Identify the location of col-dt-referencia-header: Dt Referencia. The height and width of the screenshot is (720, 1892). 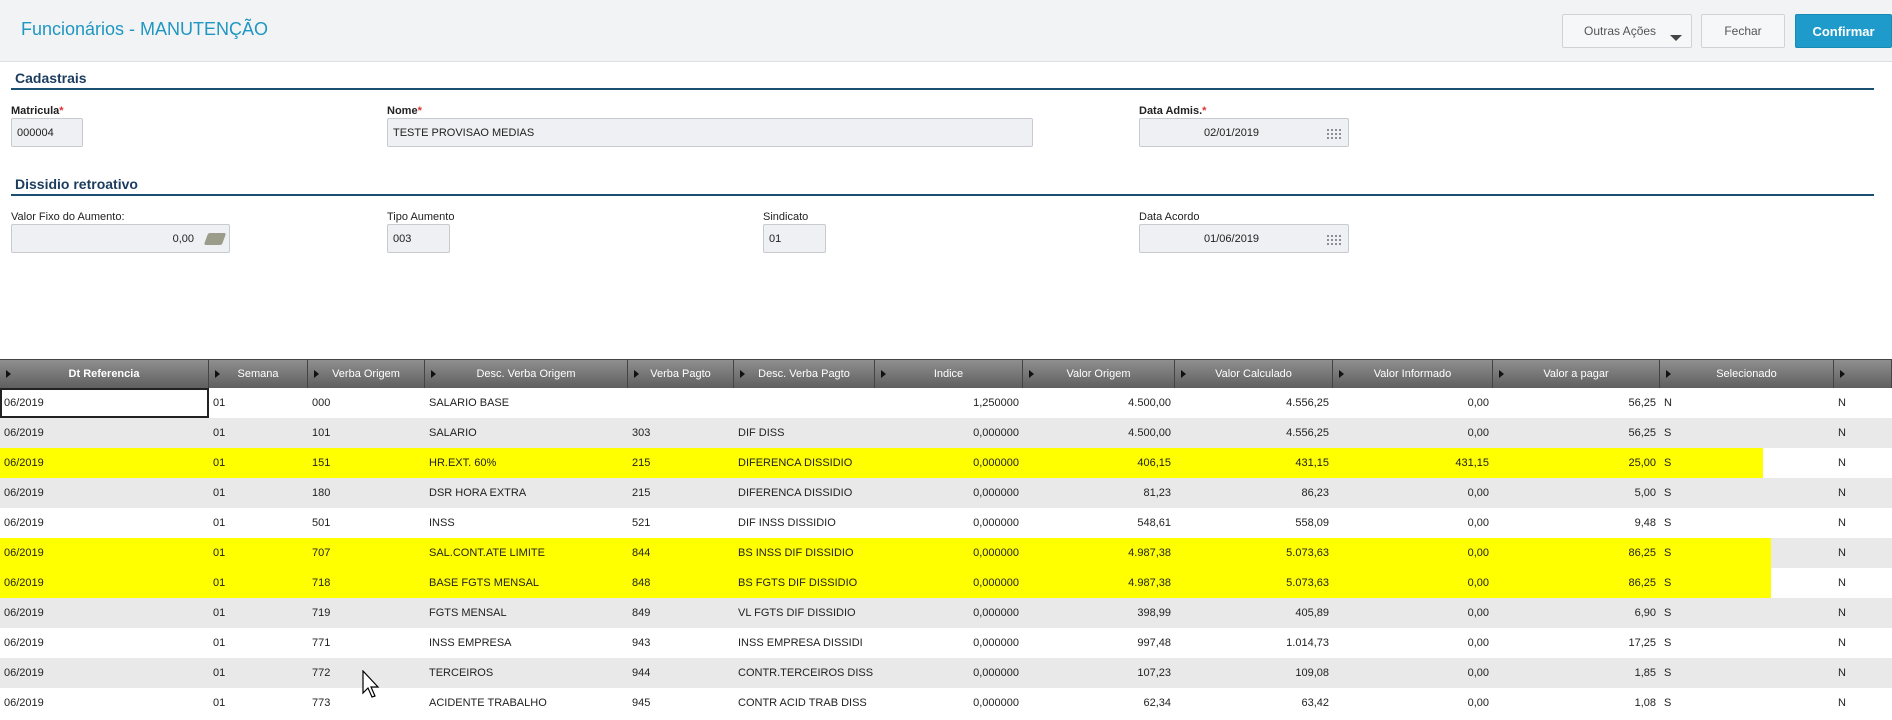
(104, 374).